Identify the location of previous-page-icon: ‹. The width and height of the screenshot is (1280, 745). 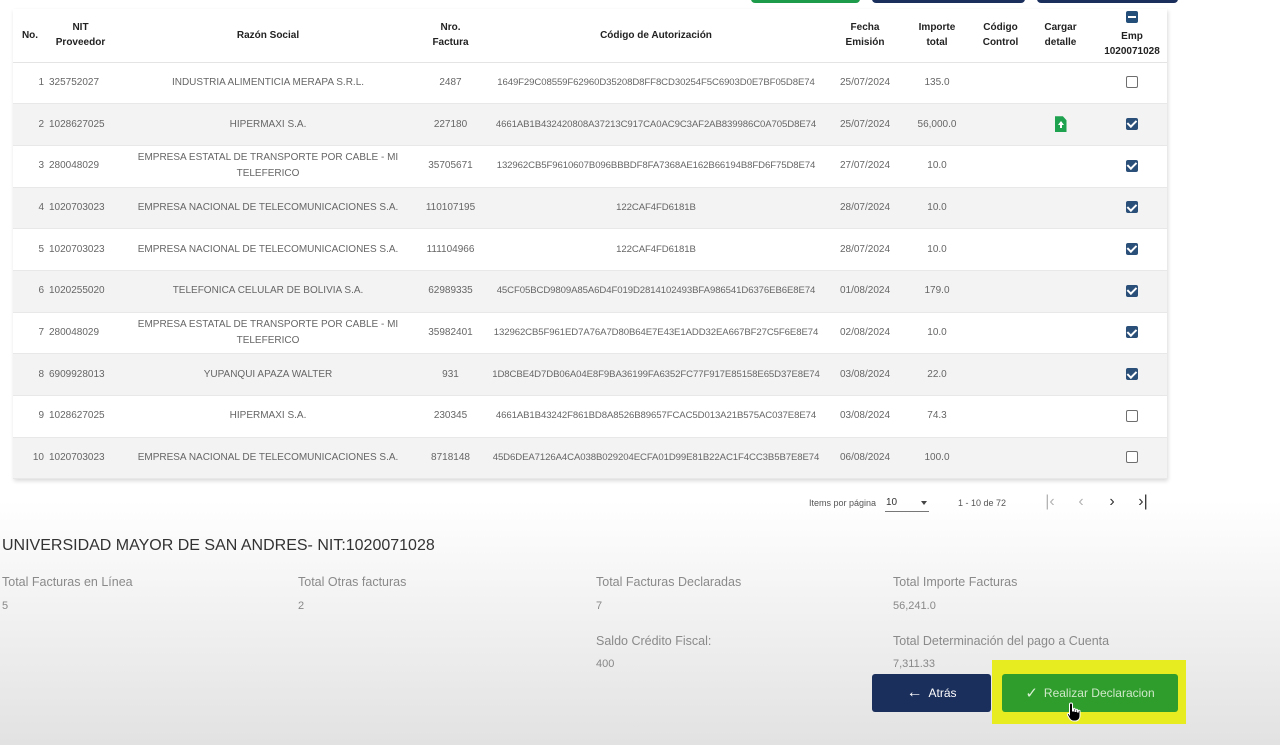
(1081, 502).